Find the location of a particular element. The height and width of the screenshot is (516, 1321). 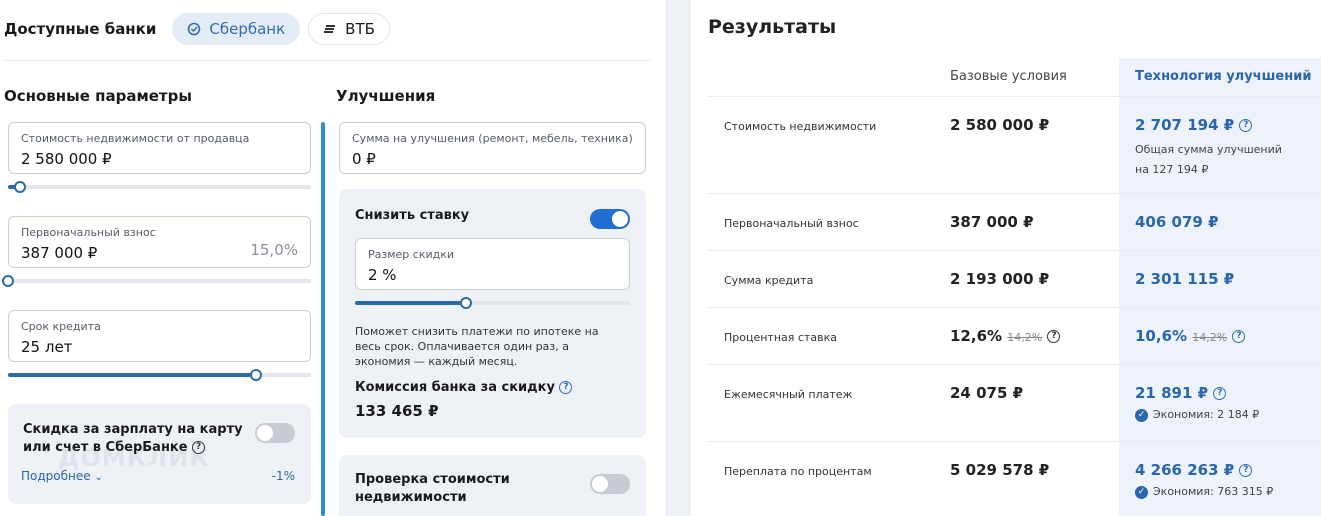

sberbank-logo-icon is located at coordinates (194, 29).